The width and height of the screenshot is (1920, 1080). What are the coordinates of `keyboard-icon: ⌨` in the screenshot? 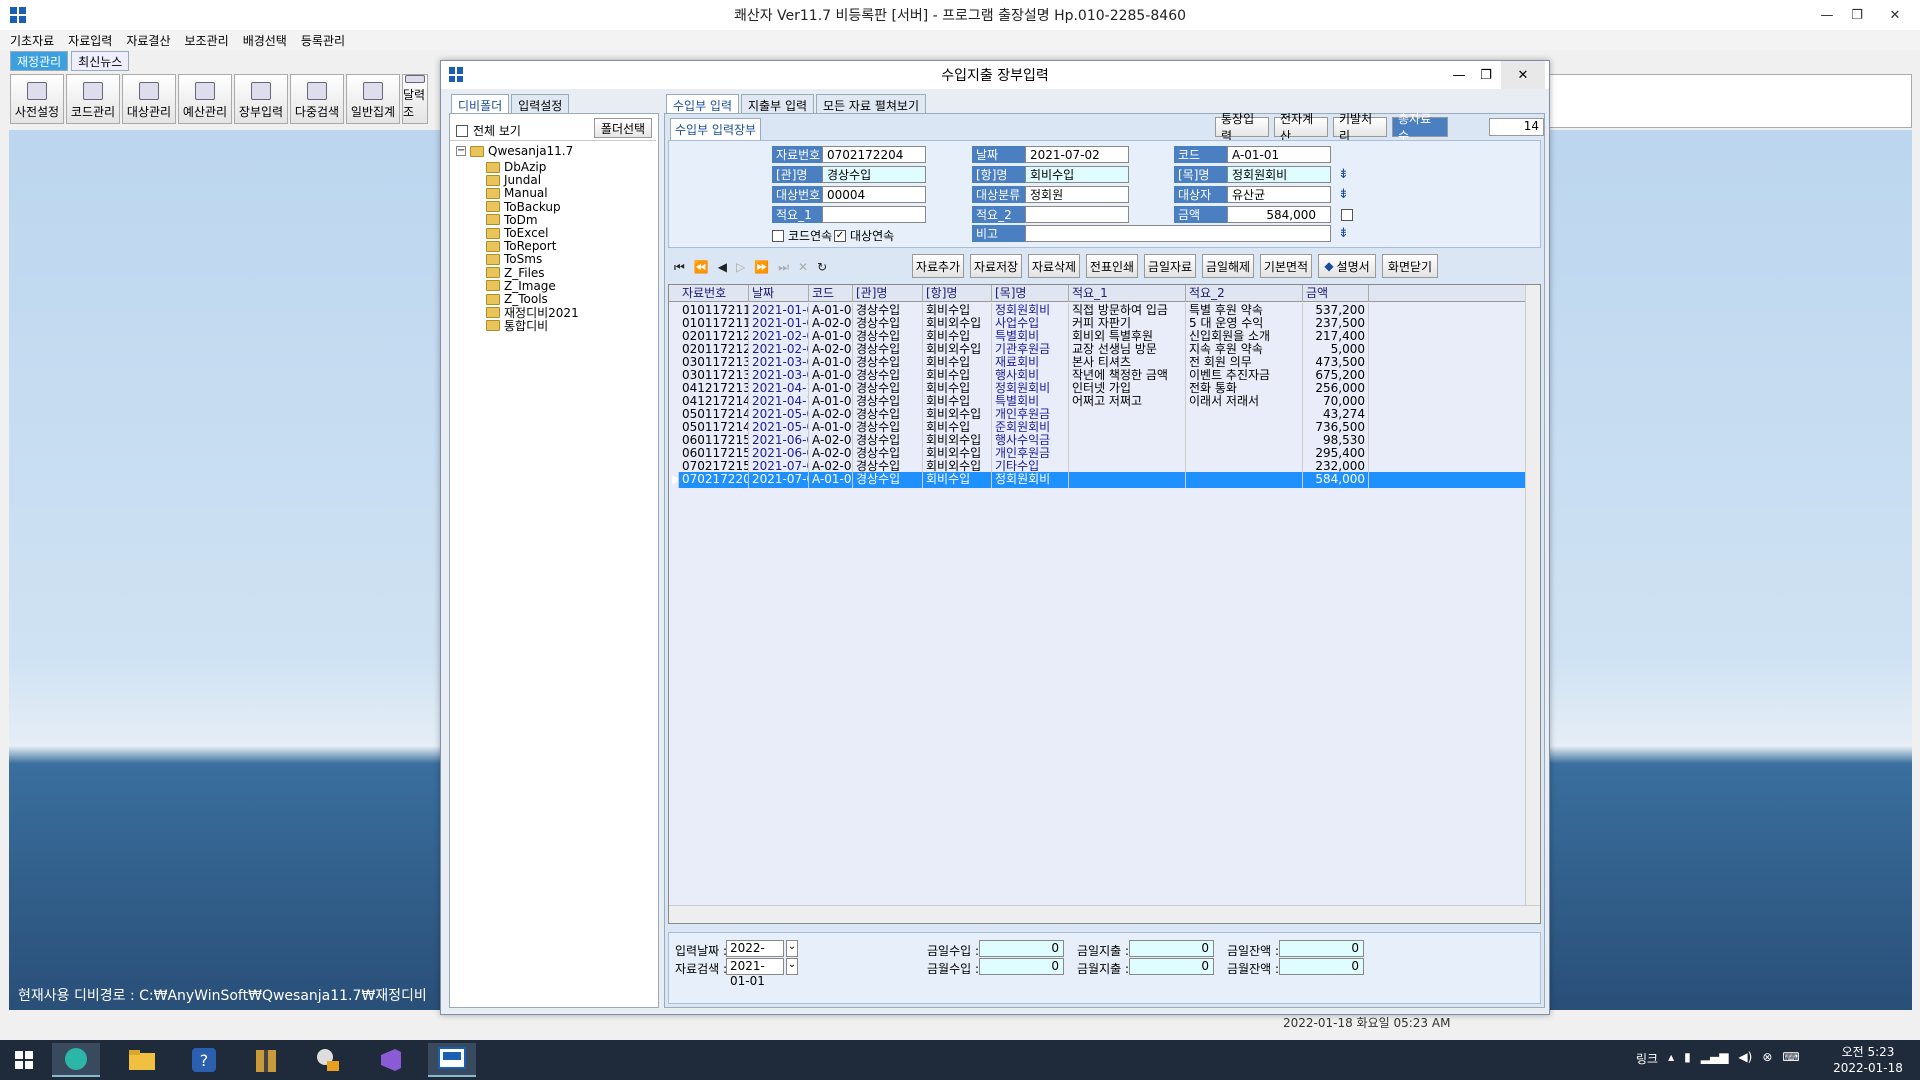 It's located at (1790, 1058).